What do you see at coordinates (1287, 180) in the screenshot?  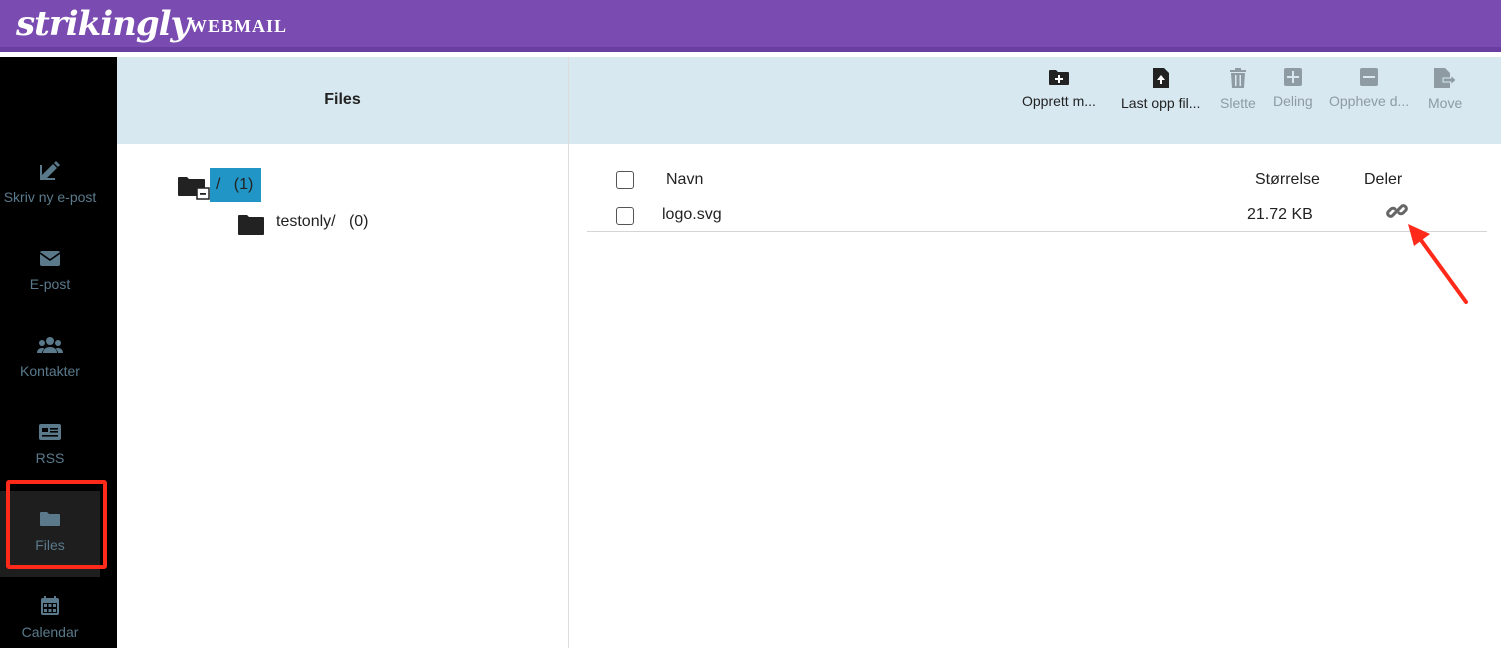 I see `column-header-size: Størrelse` at bounding box center [1287, 180].